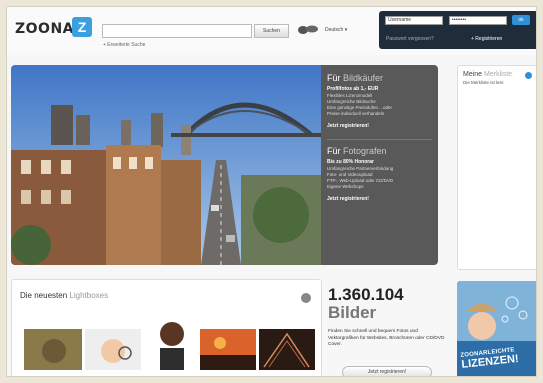 This screenshot has width=543, height=383. I want to click on license-ad-banner: ZOONARLEICHTE LIZENZEN!, so click(496, 328).